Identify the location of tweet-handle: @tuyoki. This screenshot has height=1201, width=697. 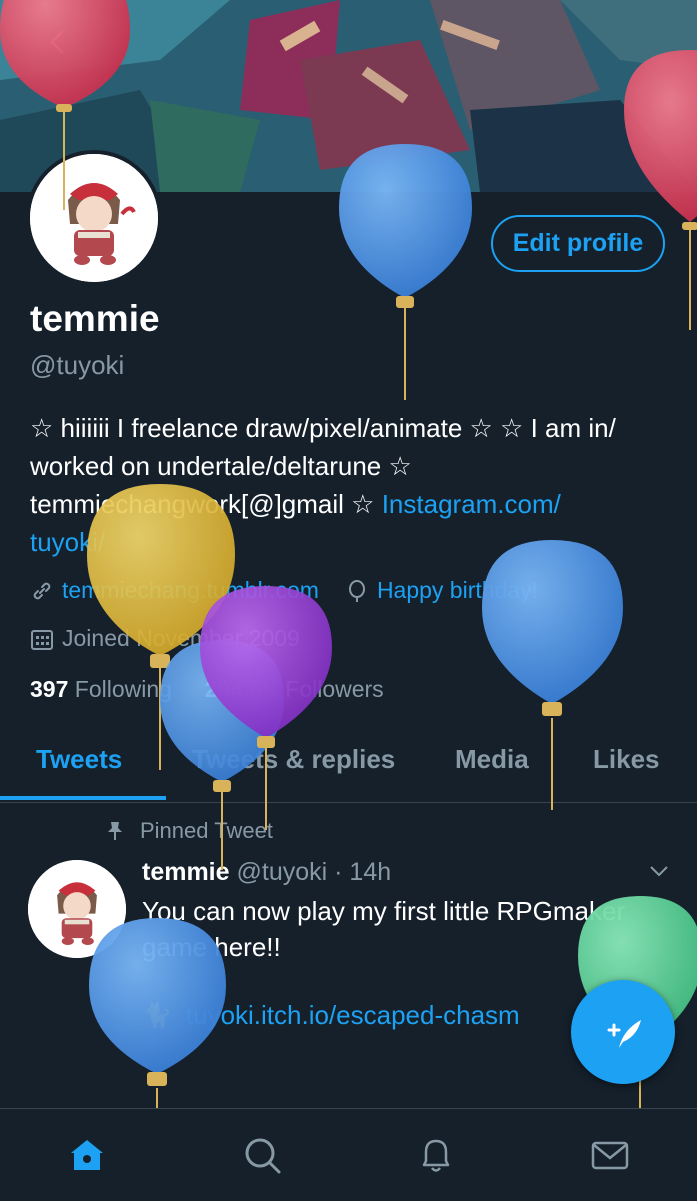
(282, 872).